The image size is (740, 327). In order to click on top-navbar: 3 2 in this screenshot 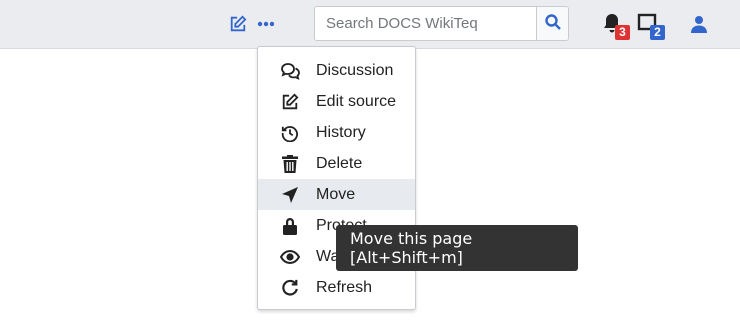, I will do `click(370, 24)`.